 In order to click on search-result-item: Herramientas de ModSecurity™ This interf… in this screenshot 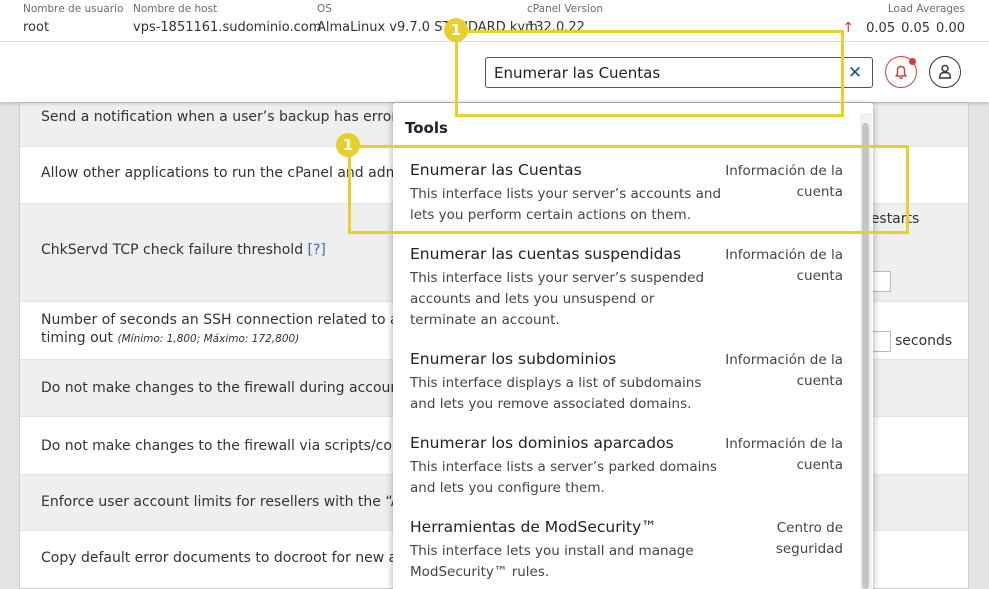, I will do `click(626, 553)`.